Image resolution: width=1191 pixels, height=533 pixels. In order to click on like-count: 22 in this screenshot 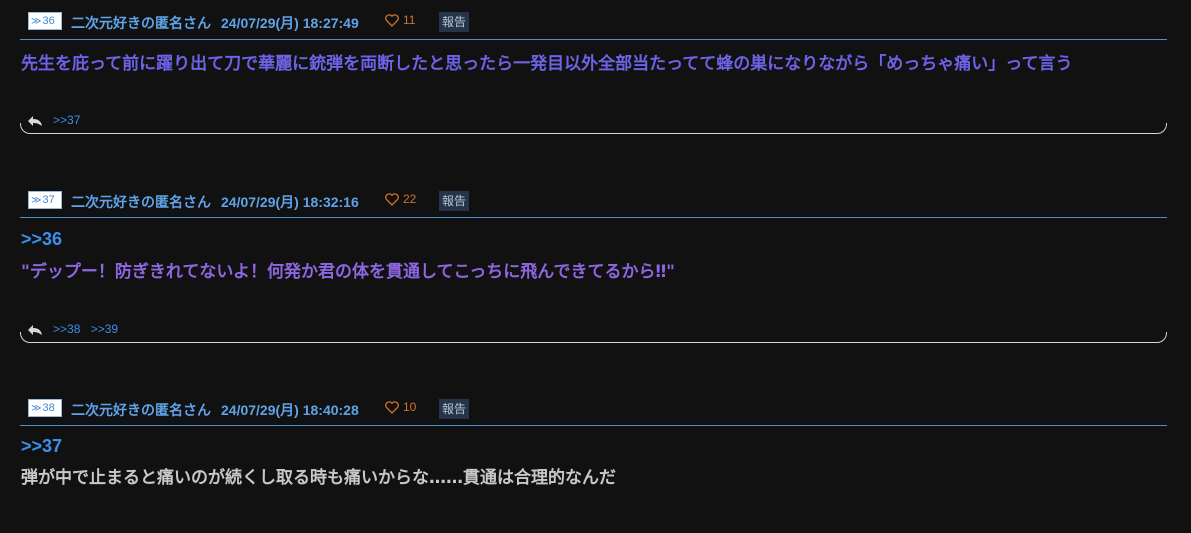, I will do `click(410, 199)`.